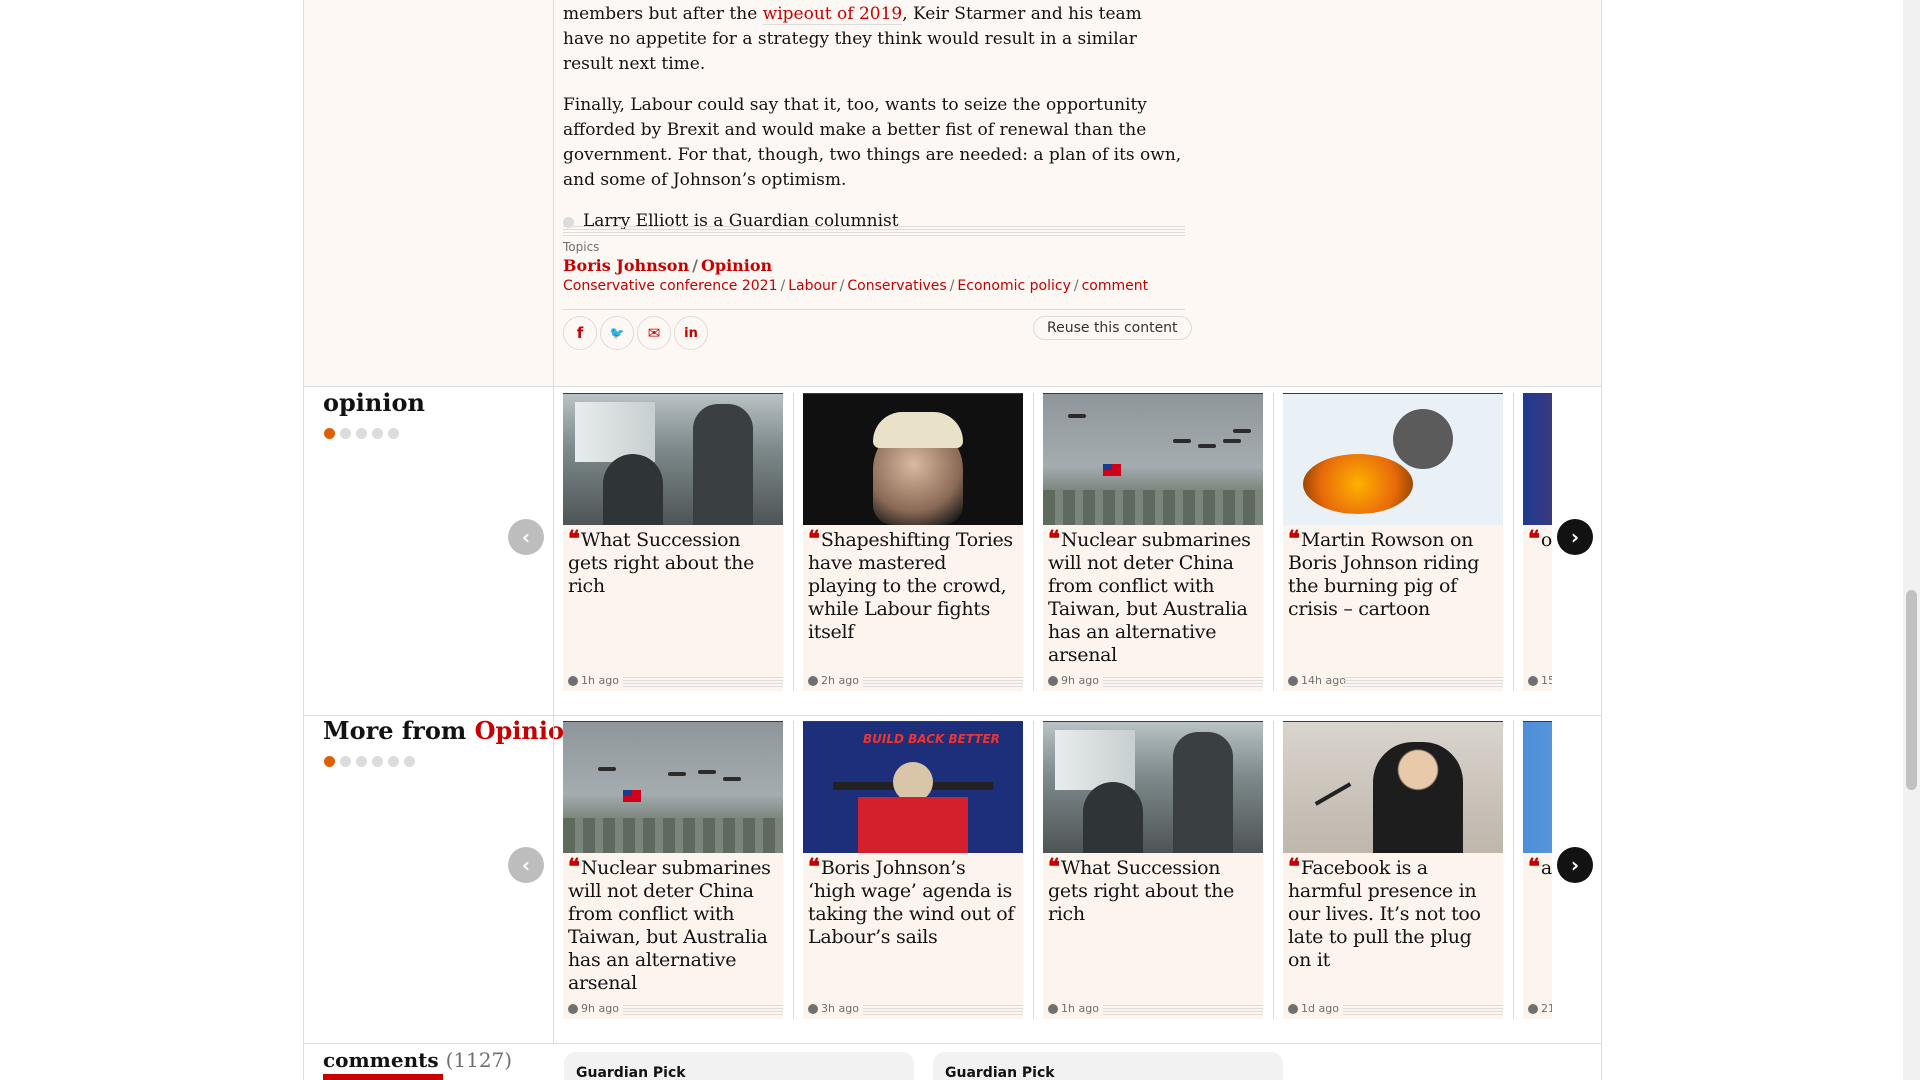  What do you see at coordinates (913, 787) in the screenshot?
I see `card-image: BUILD BACK BETTER` at bounding box center [913, 787].